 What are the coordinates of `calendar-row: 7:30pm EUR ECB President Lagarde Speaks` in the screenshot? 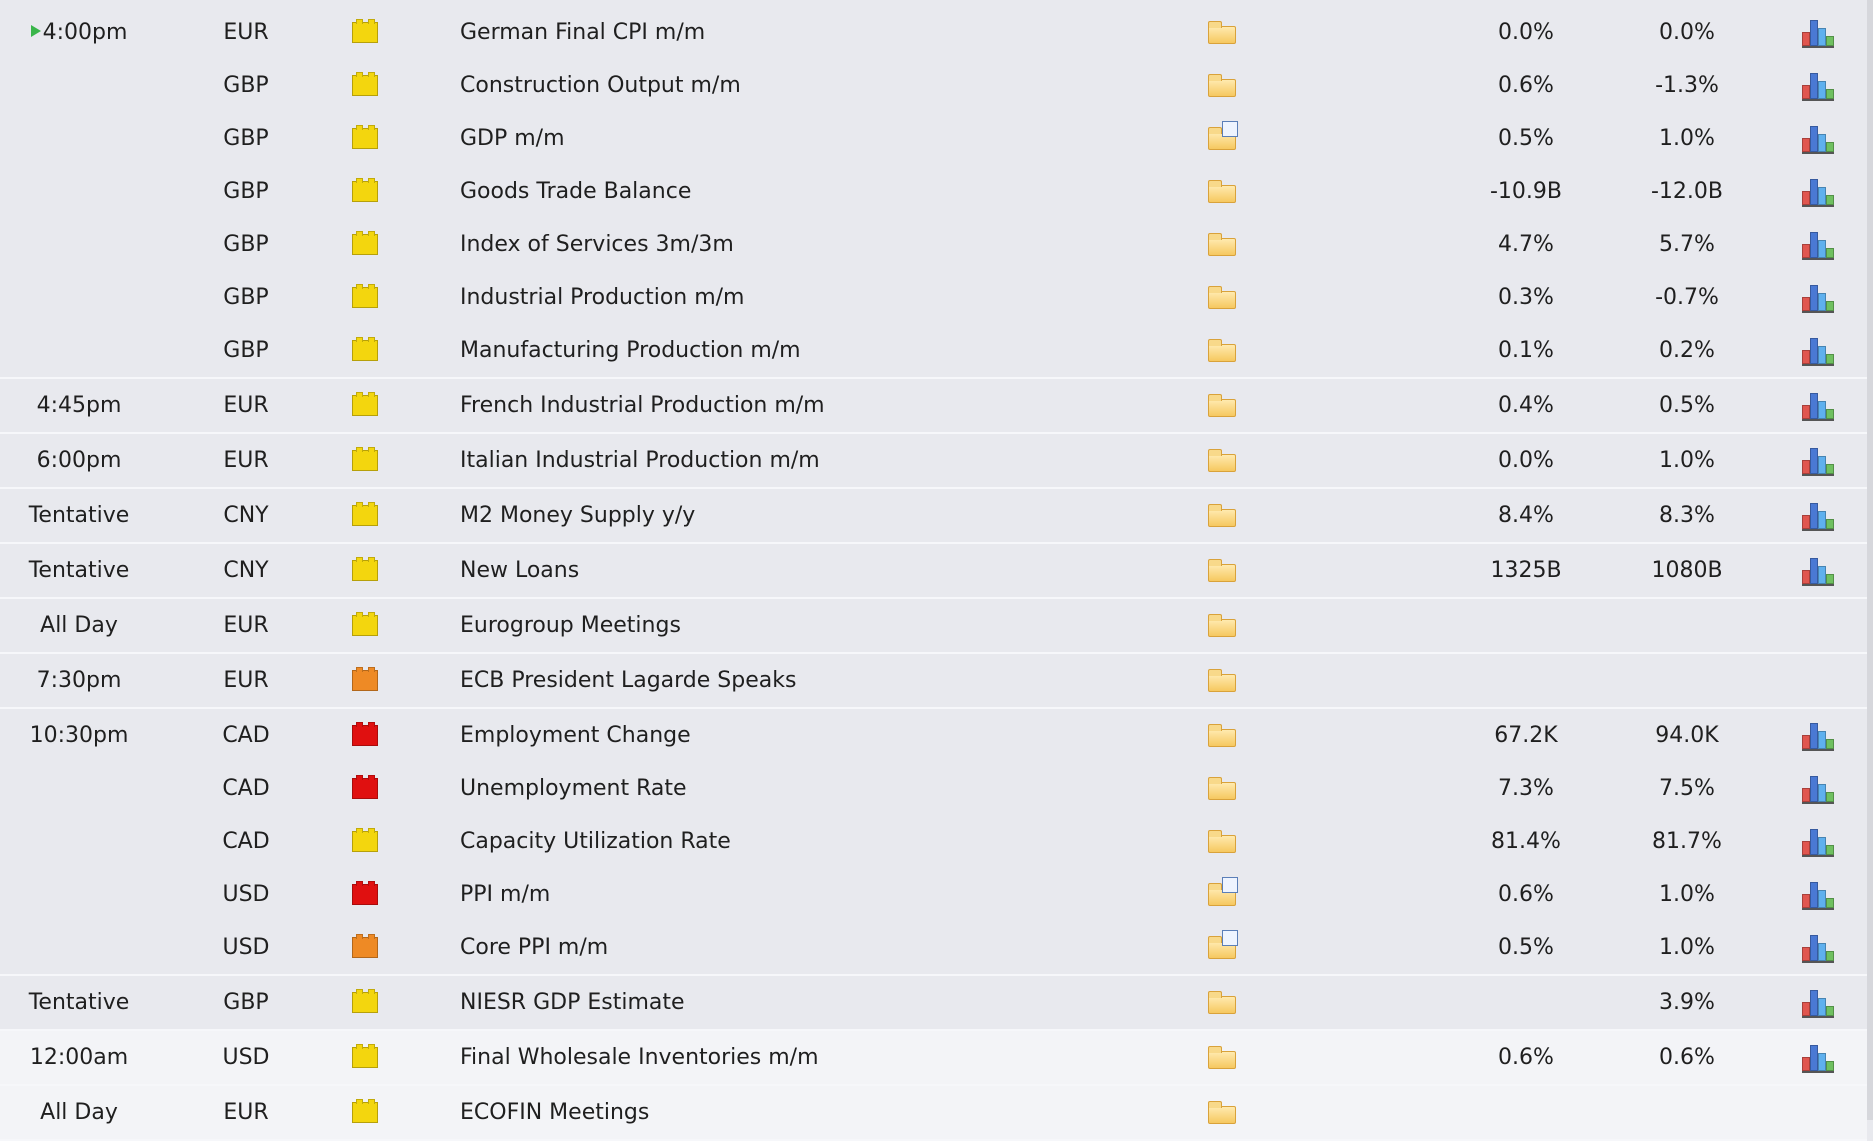 It's located at (933, 680).